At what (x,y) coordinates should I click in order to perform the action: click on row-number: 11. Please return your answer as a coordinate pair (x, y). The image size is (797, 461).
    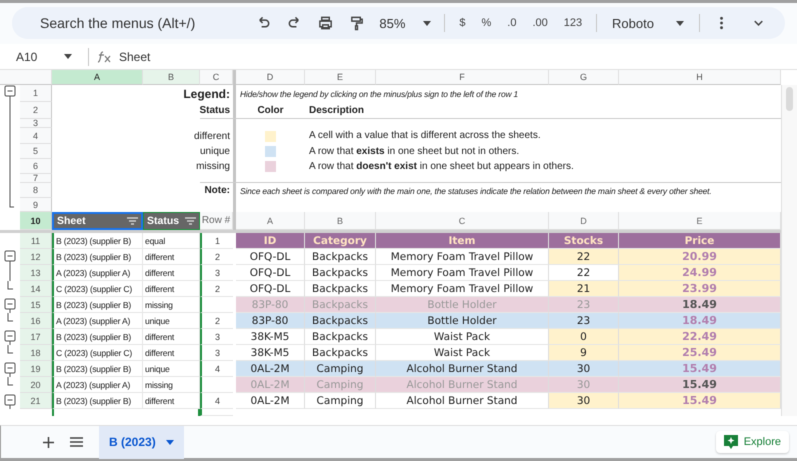
    Looking at the image, I should click on (36, 241).